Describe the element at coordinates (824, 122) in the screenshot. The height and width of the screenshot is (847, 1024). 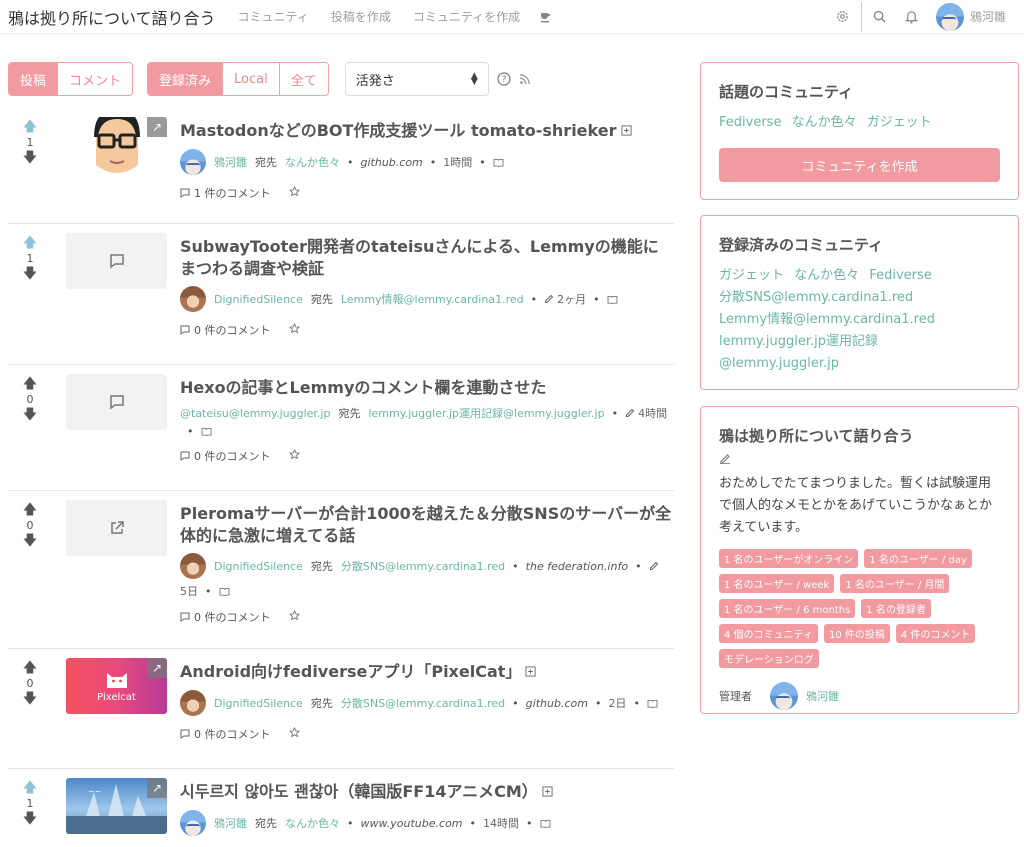
I see `trending-link: なんか色々` at that location.